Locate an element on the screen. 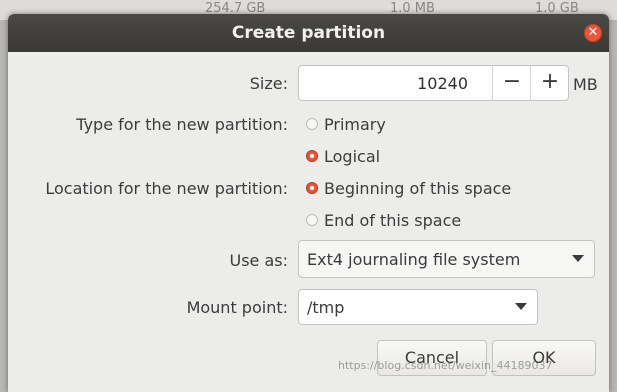  use-as-combobox: Ext4 journaling file system is located at coordinates (446, 259).